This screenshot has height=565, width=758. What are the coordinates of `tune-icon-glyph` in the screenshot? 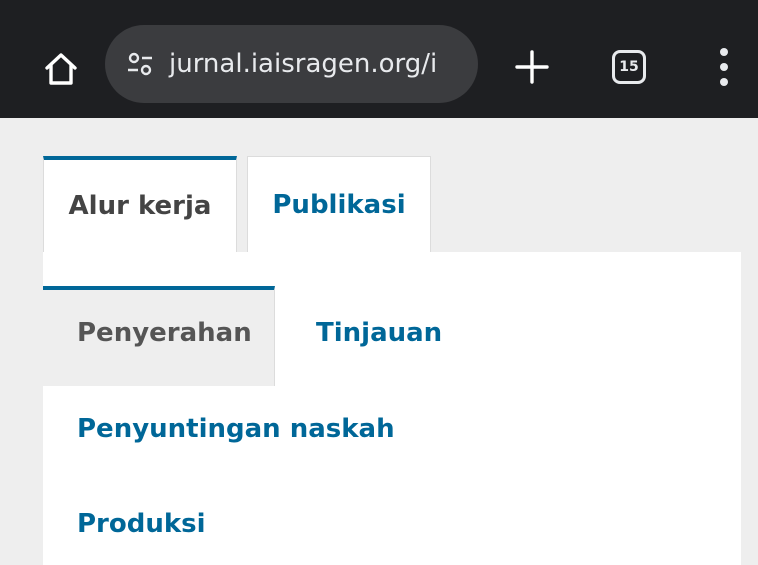 It's located at (140, 64).